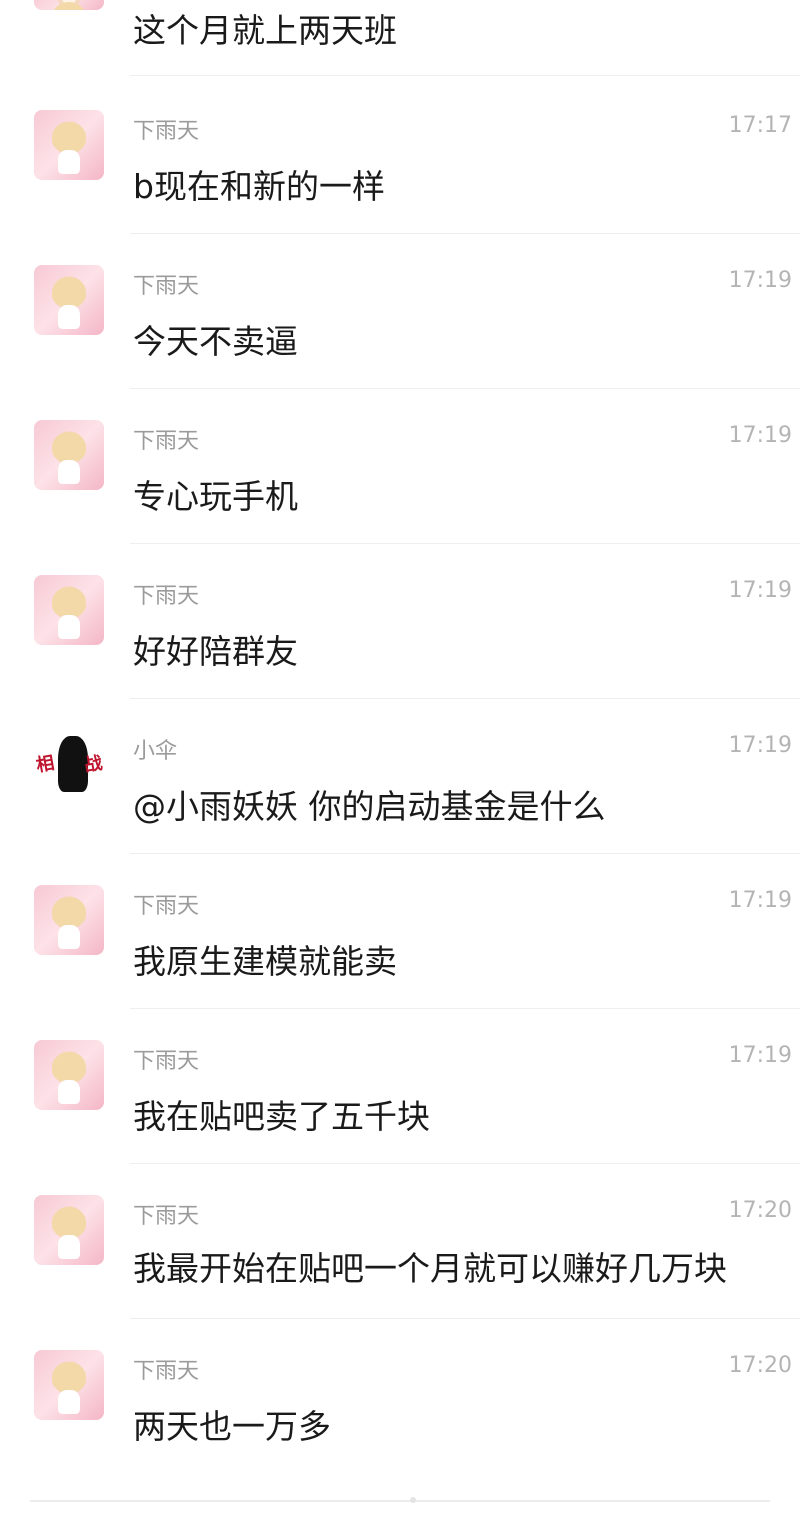 The width and height of the screenshot is (800, 1535). I want to click on message-item: 相 战 小伞 17:19 @小雨妖妖 你的启动基金是什么, so click(400, 804).